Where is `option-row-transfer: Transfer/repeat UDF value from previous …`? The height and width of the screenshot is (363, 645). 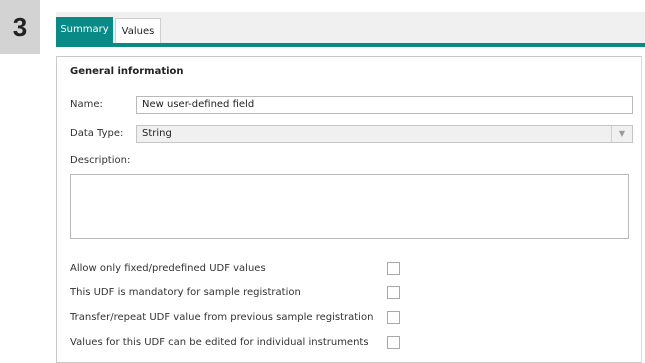
option-row-transfer: Transfer/repeat UDF value from previous … is located at coordinates (350, 318).